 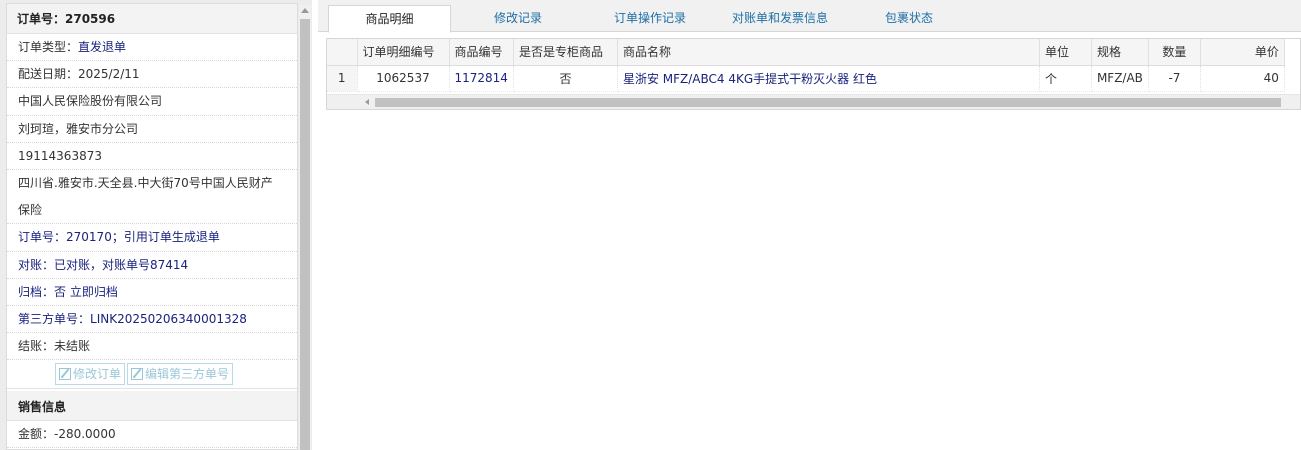 I want to click on left-panel-scrollbar, so click(x=305, y=227).